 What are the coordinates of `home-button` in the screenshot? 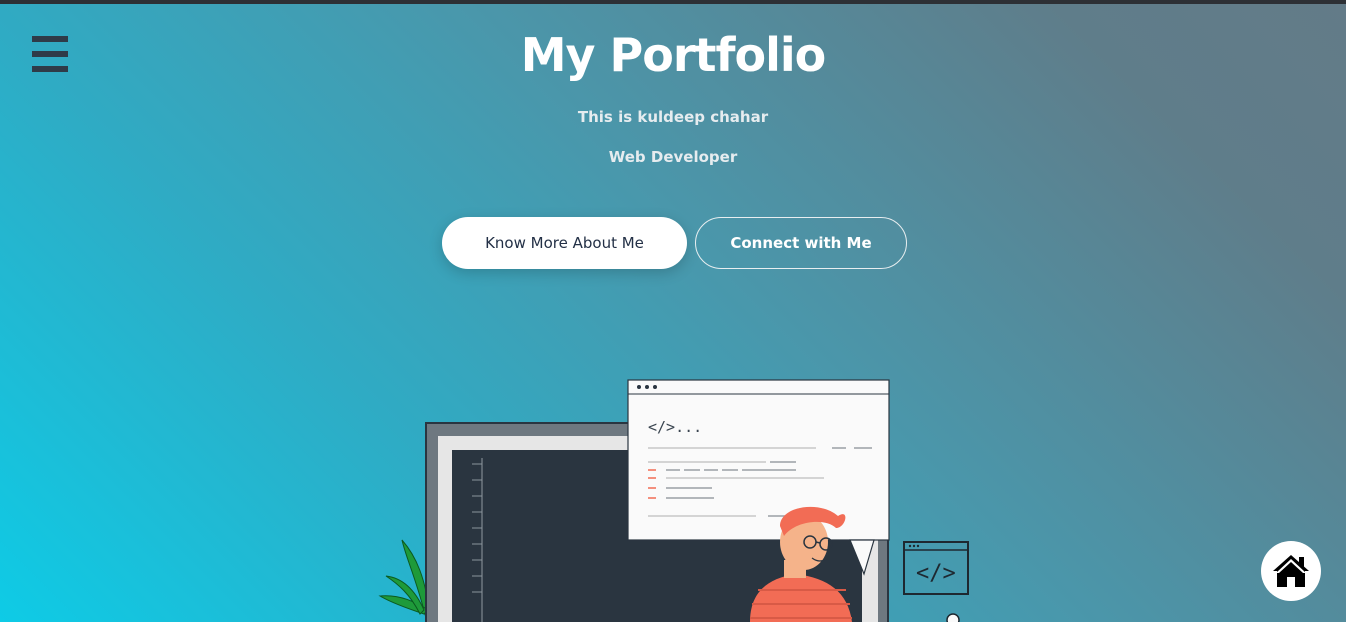 It's located at (1291, 571).